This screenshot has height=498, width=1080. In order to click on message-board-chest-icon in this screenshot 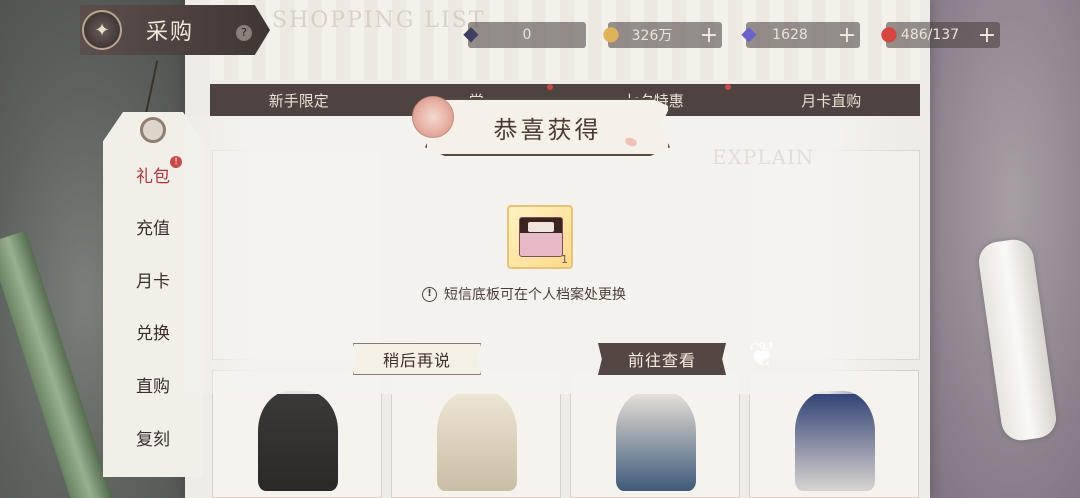, I will do `click(541, 237)`.